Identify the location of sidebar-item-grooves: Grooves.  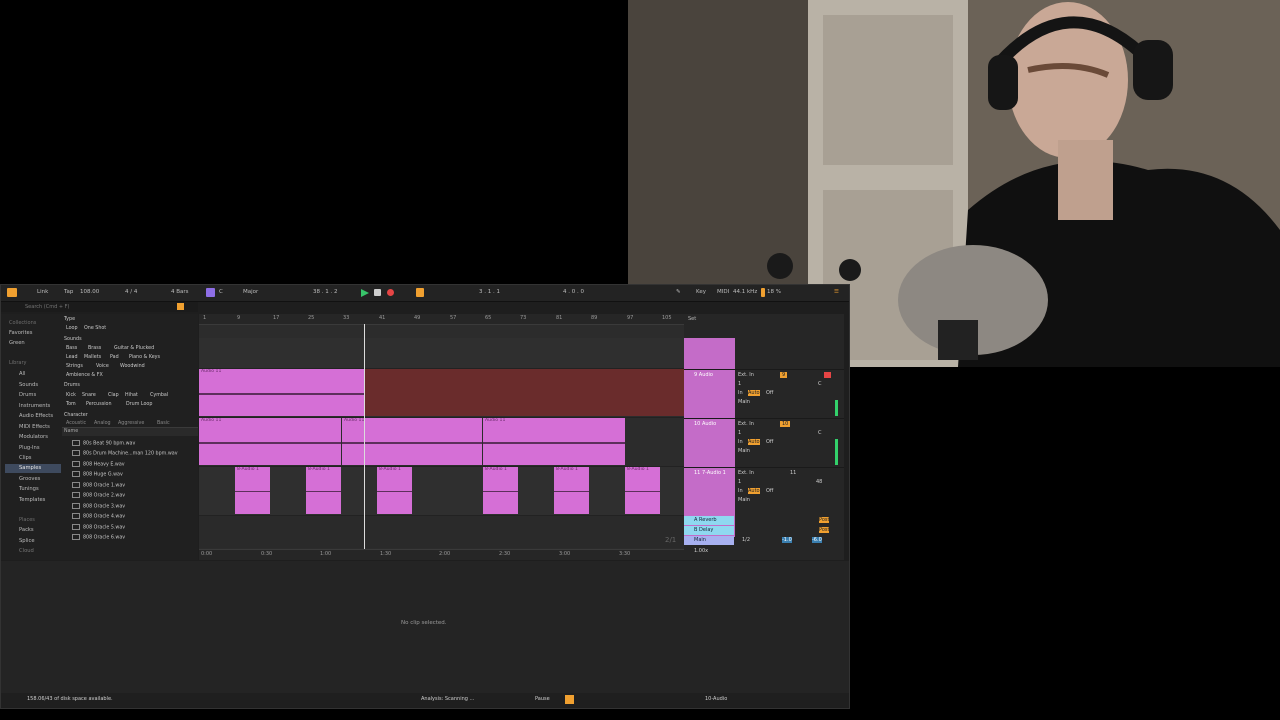
(29, 479).